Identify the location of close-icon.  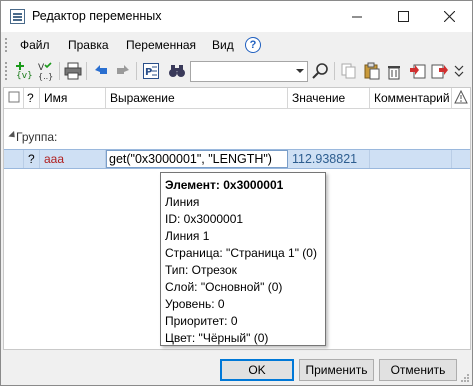
(449, 16).